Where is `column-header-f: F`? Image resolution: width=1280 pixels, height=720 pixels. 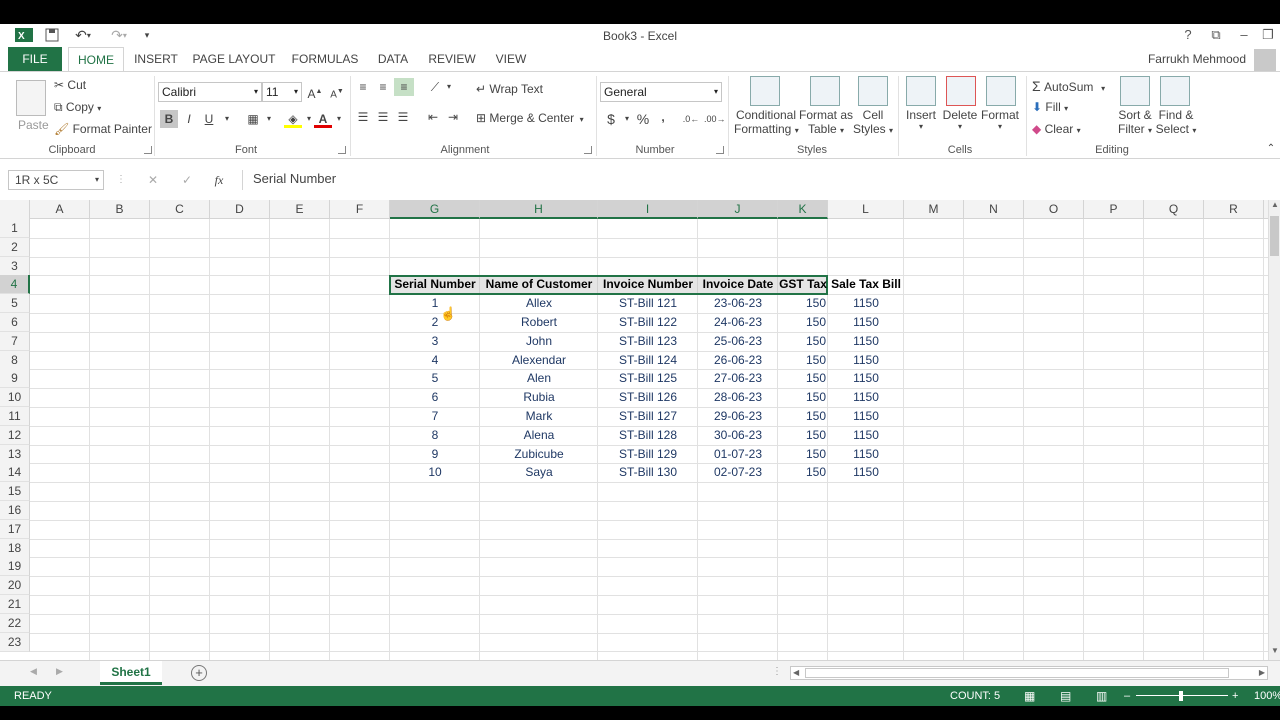
column-header-f: F is located at coordinates (360, 209).